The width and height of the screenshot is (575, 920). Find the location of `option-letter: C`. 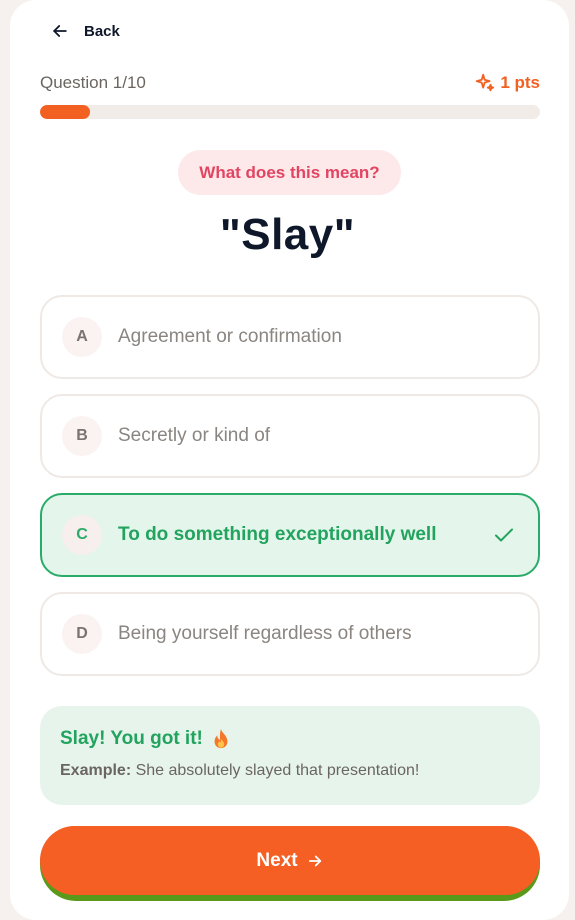

option-letter: C is located at coordinates (82, 535).